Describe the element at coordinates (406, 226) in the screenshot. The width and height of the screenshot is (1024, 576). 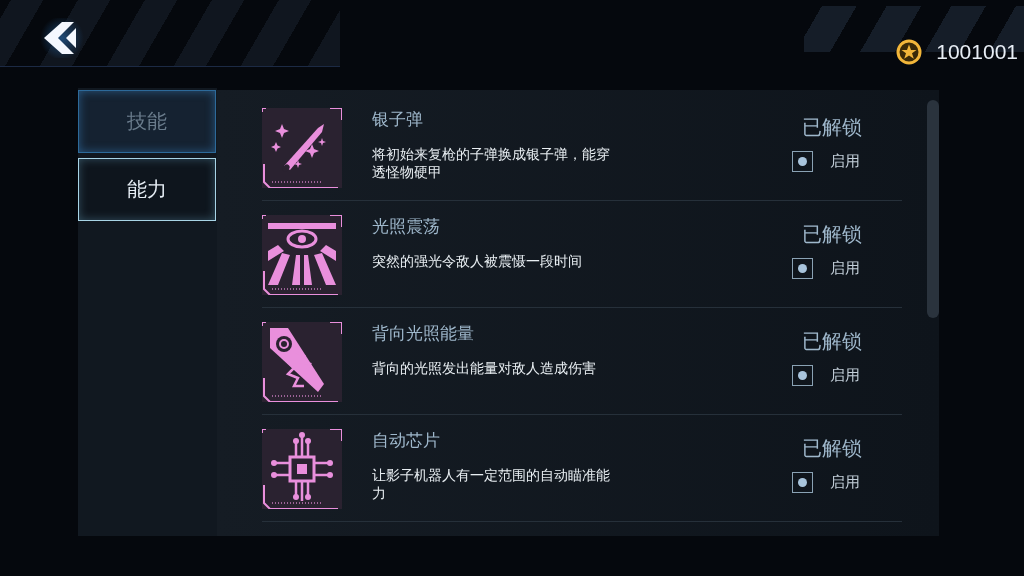
I see `ability-title: 光照震荡` at that location.